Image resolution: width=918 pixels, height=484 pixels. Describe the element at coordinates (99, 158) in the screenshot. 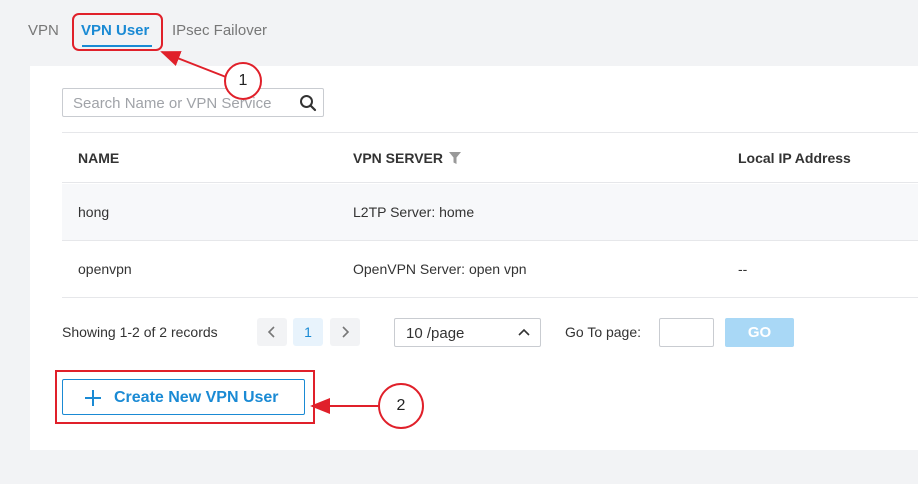

I see `column-header-name: NAME` at that location.